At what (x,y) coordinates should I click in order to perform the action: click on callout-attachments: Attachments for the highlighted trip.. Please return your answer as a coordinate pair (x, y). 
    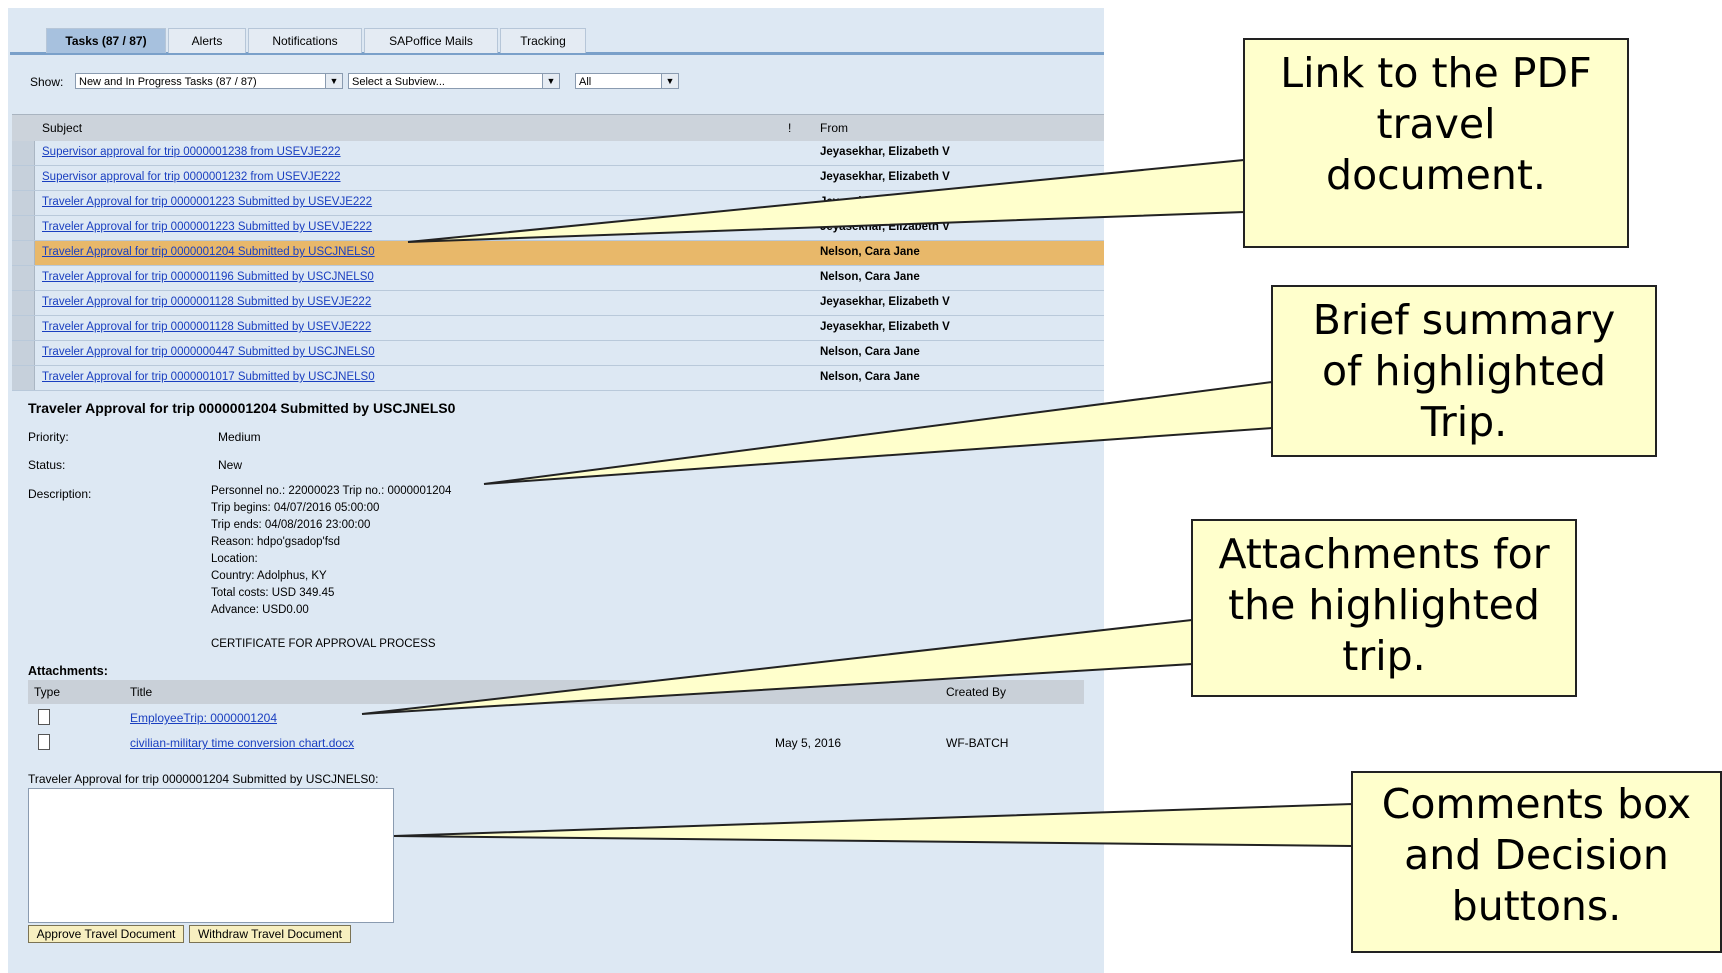
    Looking at the image, I should click on (1384, 608).